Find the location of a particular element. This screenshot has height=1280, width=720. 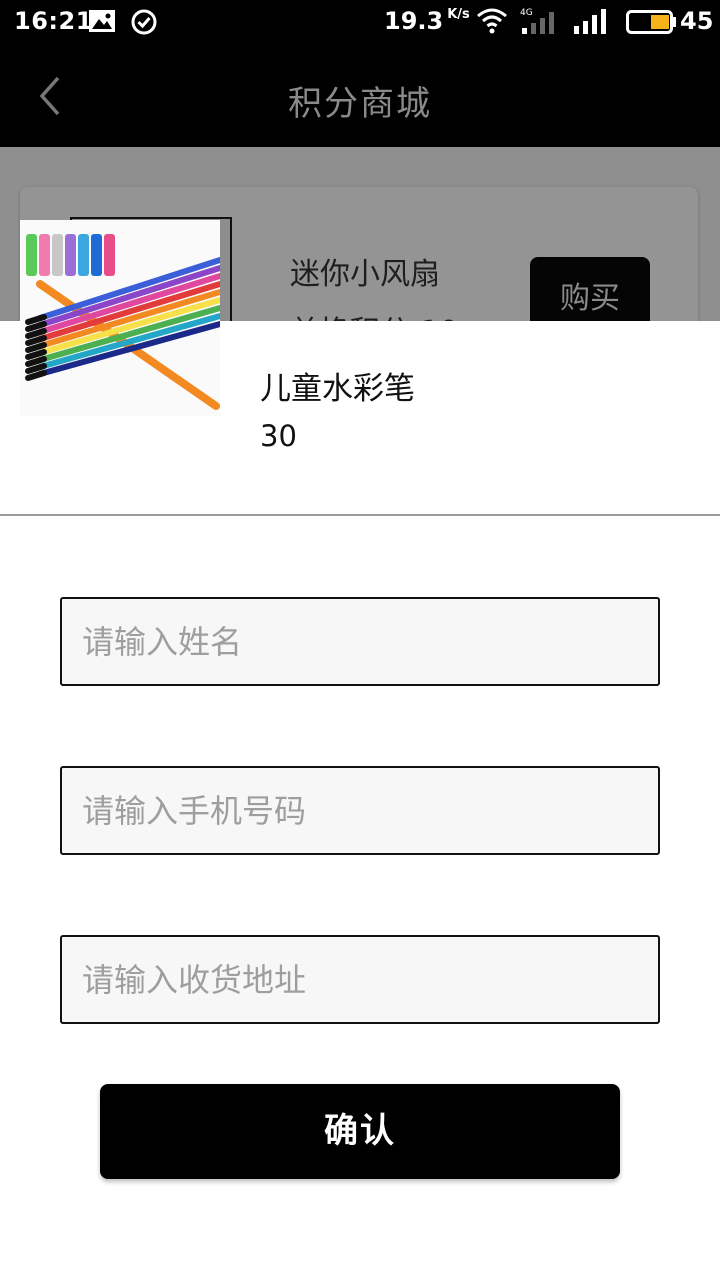

check-circle-icon is located at coordinates (144, 24).